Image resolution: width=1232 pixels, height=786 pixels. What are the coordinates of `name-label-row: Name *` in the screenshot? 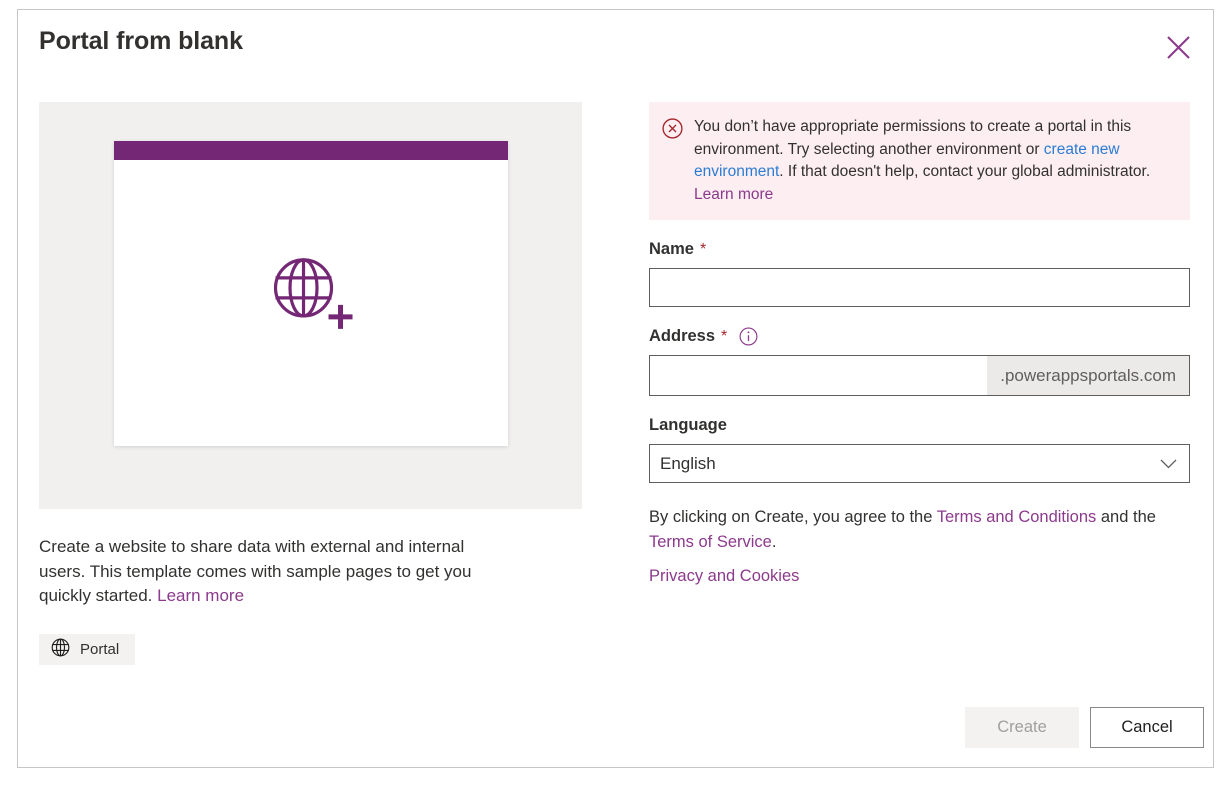 It's located at (919, 249).